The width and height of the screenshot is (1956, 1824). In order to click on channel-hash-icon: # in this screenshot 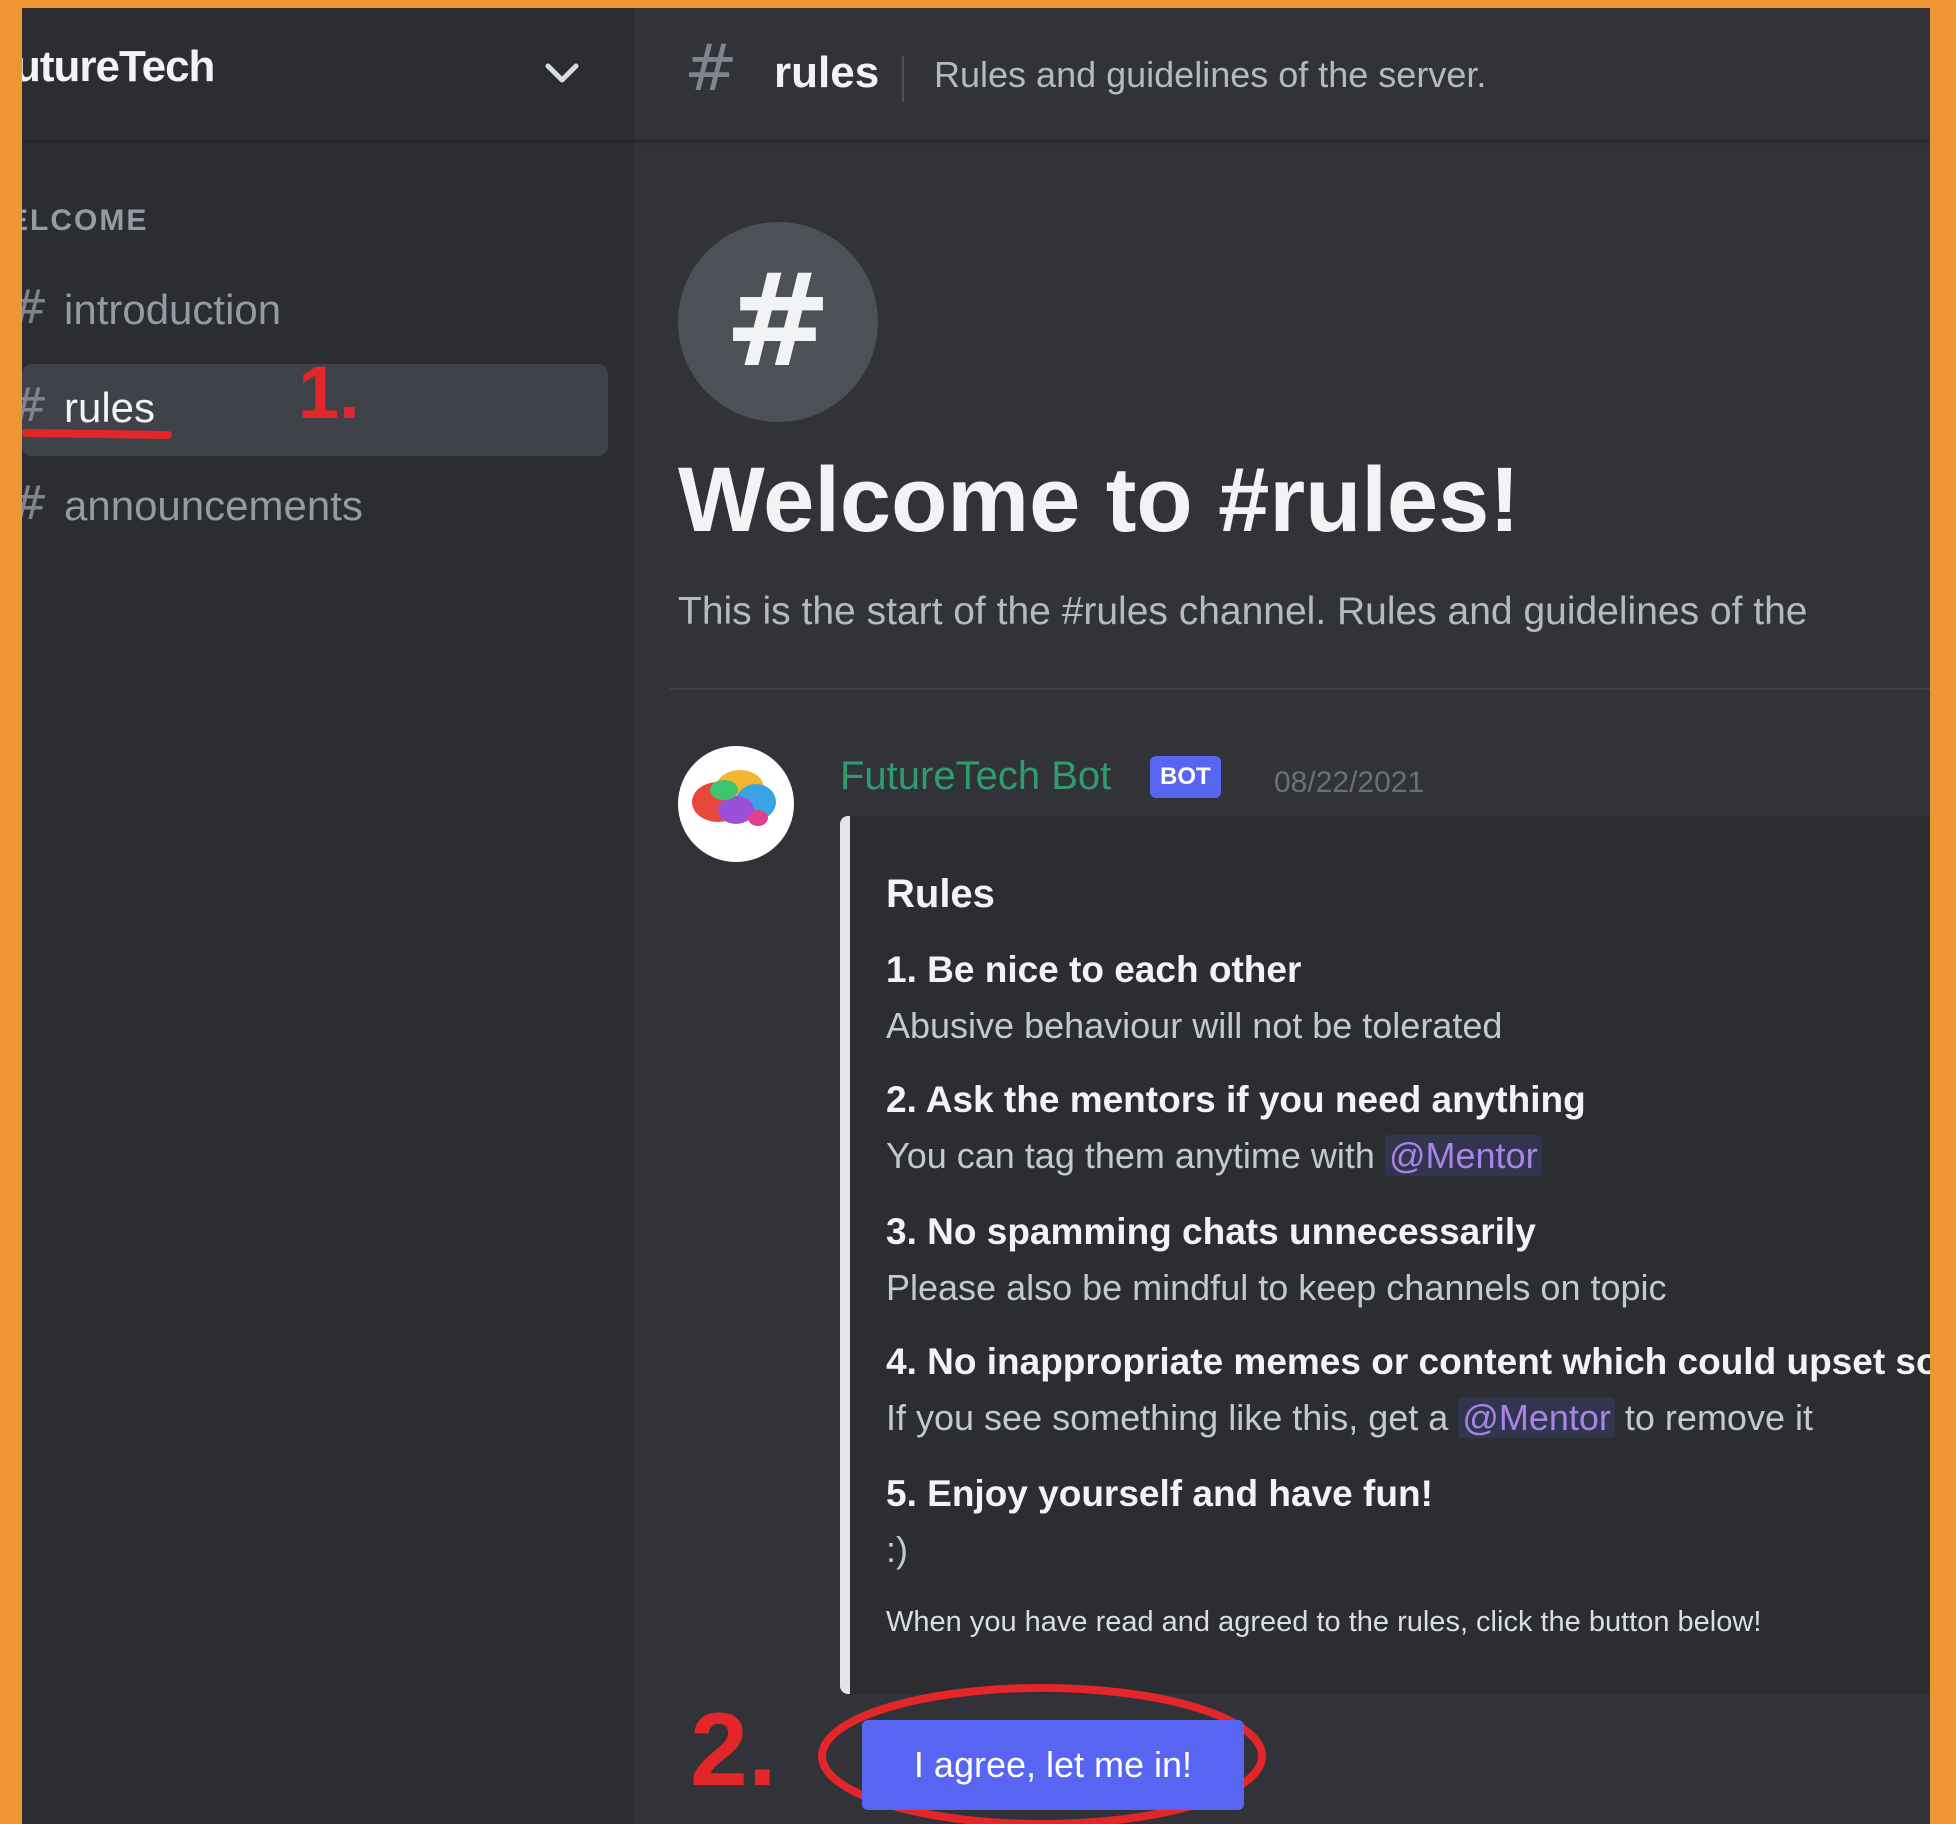, I will do `click(778, 322)`.